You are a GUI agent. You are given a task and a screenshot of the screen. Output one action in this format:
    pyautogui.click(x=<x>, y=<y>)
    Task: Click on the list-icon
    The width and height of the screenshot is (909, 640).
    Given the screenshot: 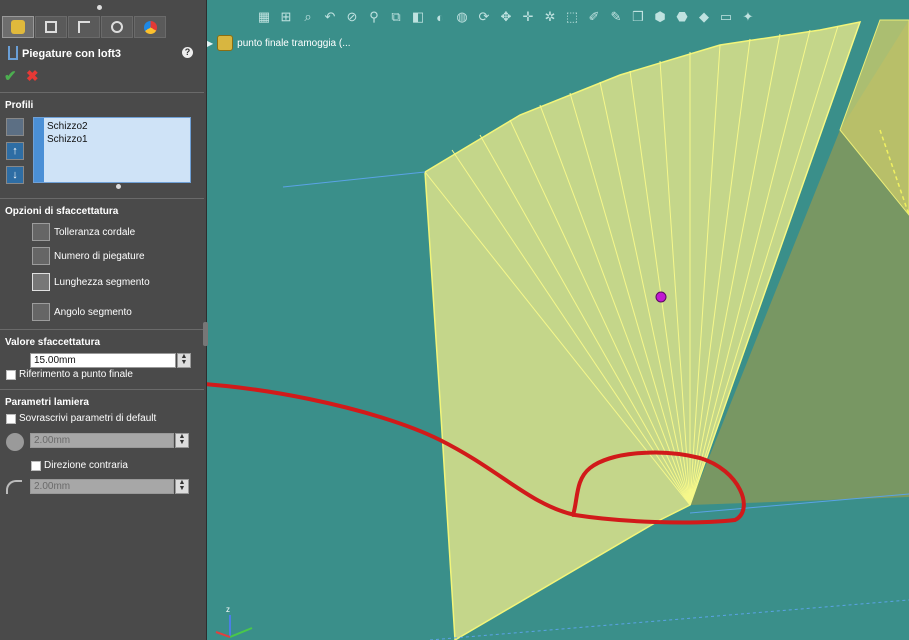 What is the action you would take?
    pyautogui.click(x=51, y=27)
    